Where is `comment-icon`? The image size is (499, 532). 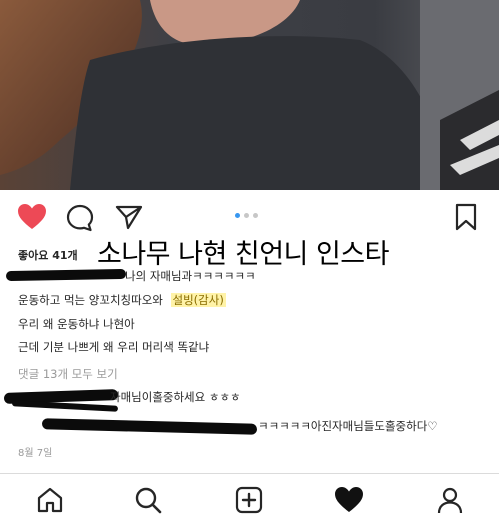
comment-icon is located at coordinates (80, 218).